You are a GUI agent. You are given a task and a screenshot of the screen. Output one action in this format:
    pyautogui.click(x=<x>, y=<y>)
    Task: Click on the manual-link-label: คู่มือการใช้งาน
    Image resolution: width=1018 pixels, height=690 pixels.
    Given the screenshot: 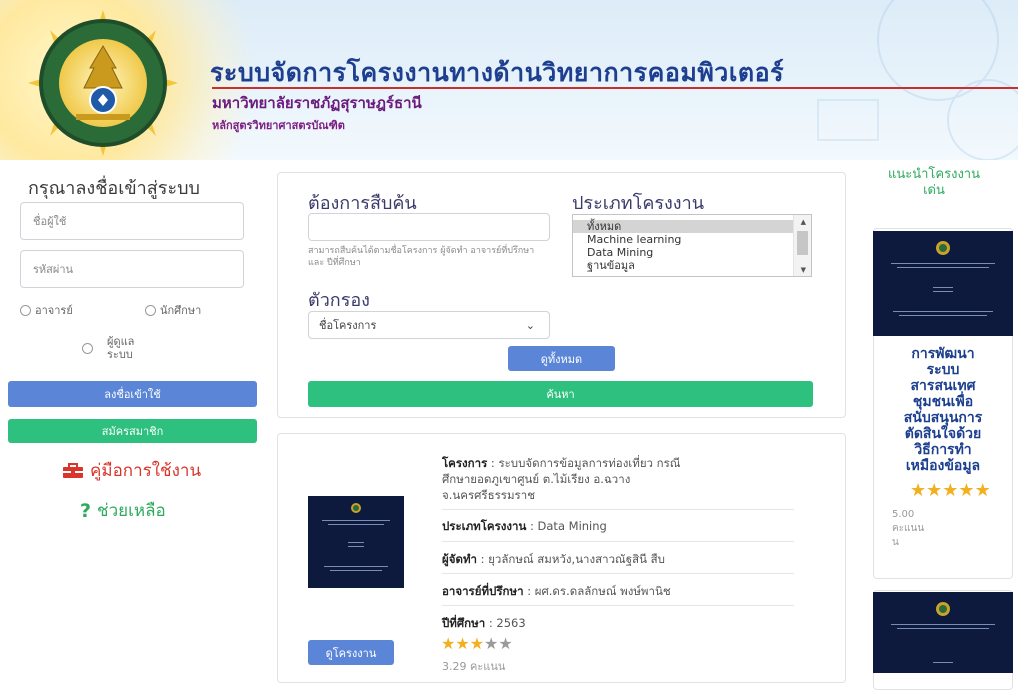 What is the action you would take?
    pyautogui.click(x=146, y=471)
    